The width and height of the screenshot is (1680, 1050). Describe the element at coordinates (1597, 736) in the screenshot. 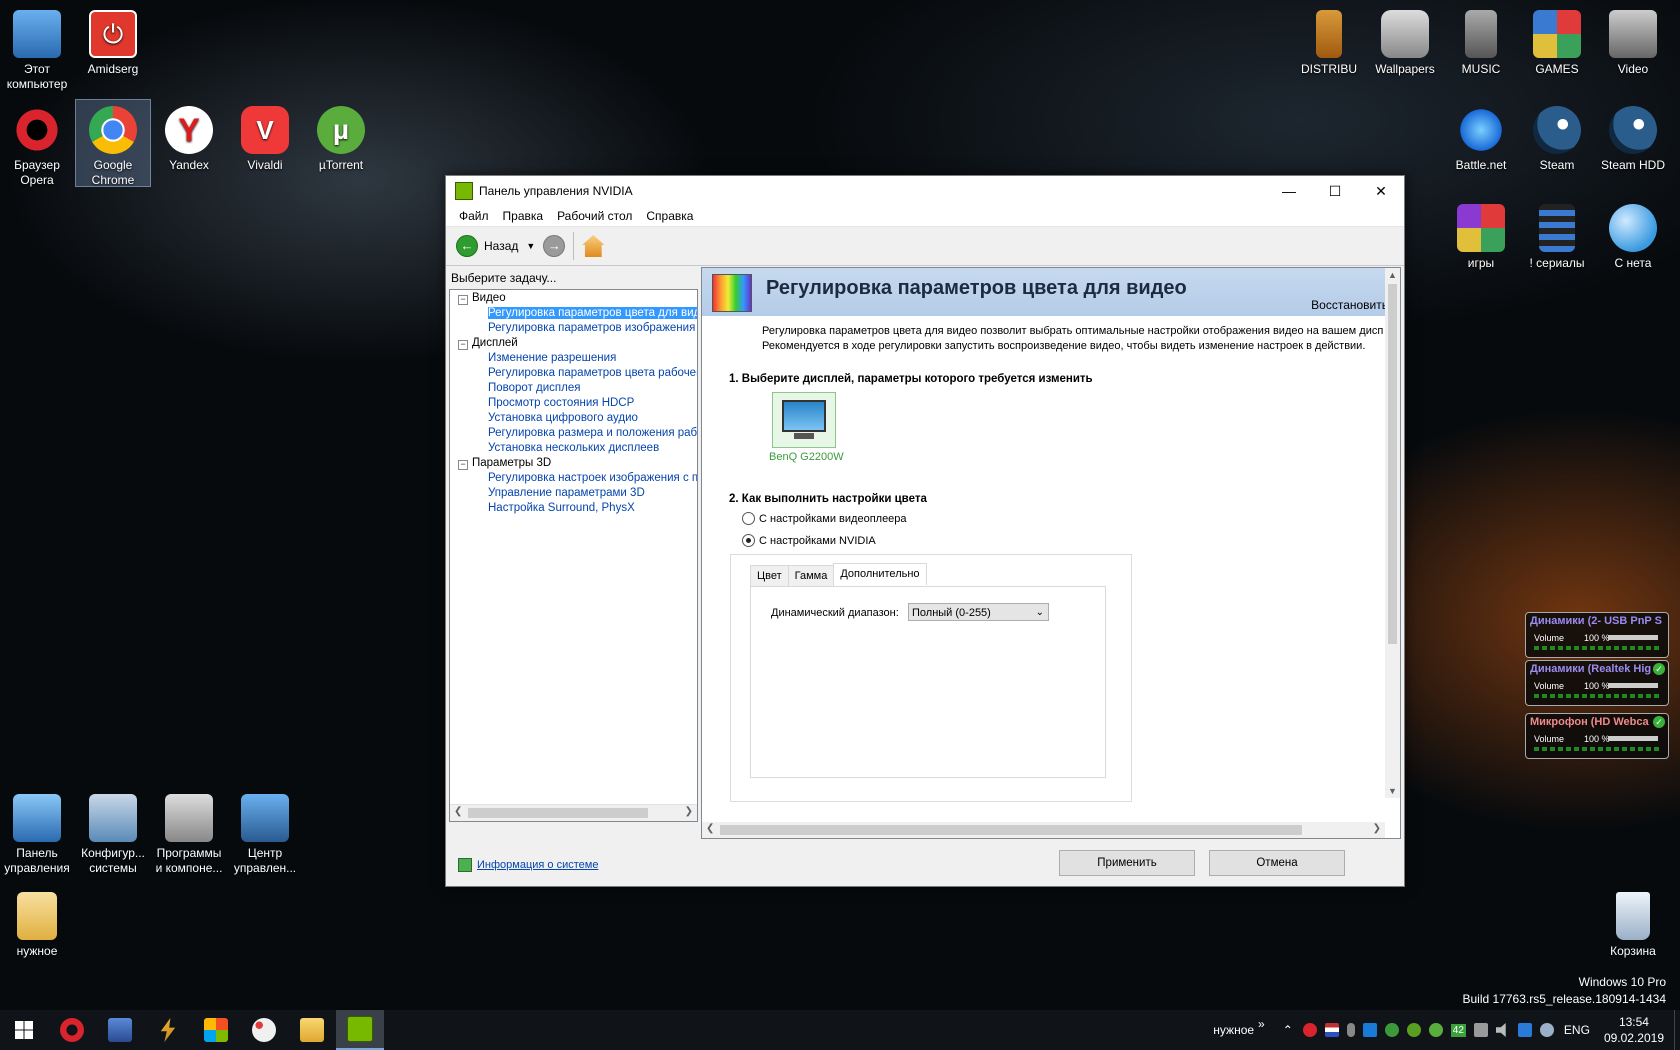

I see `volume-gadget: Микрофон (HD Webca ✓ Volume 100 %` at that location.